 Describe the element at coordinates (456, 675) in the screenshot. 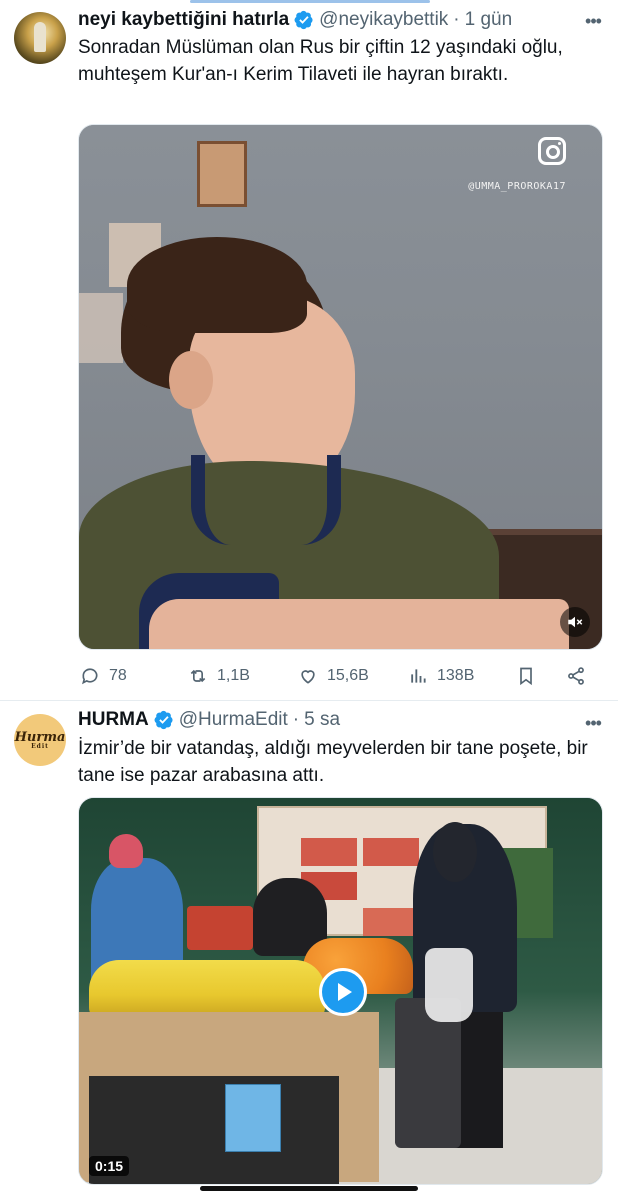

I see `view-count: 138B` at that location.